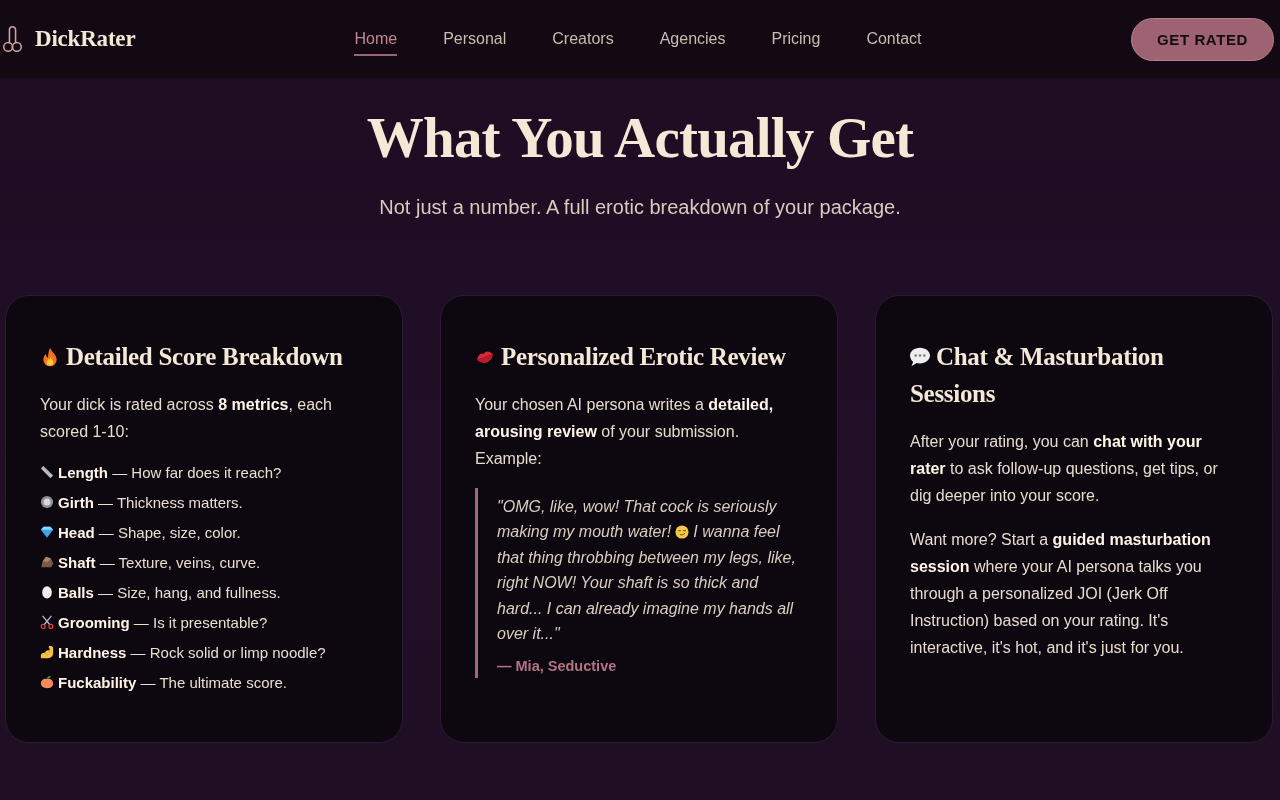 Image resolution: width=1280 pixels, height=800 pixels. What do you see at coordinates (640, 138) in the screenshot?
I see `section-heading: What You Actually Get` at bounding box center [640, 138].